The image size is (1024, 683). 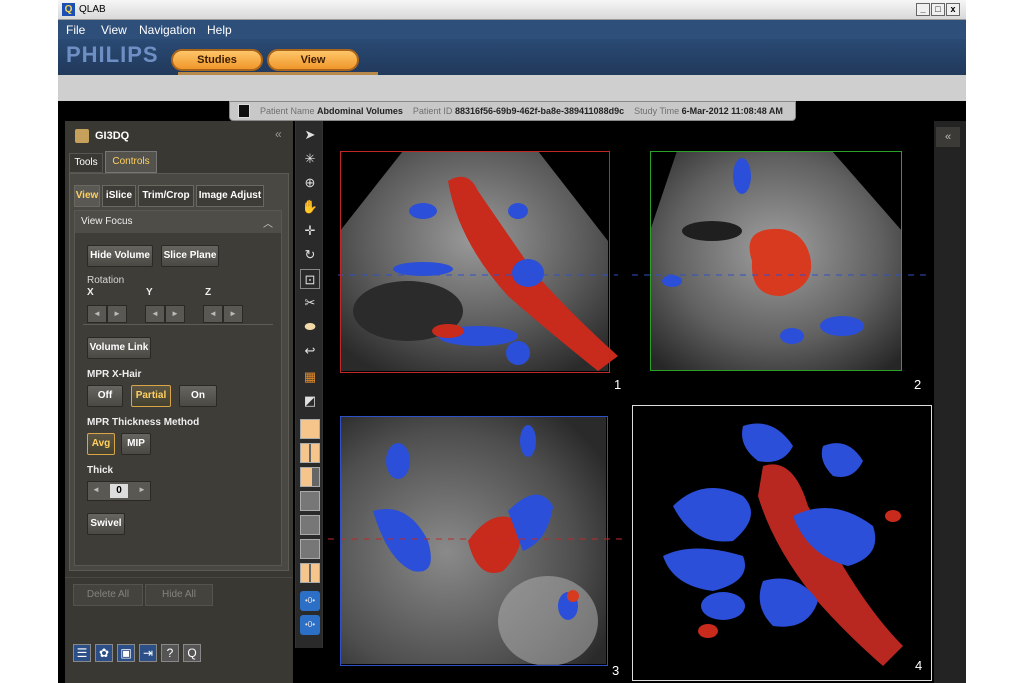 I want to click on layout-grid-a-icon, so click(x=310, y=501).